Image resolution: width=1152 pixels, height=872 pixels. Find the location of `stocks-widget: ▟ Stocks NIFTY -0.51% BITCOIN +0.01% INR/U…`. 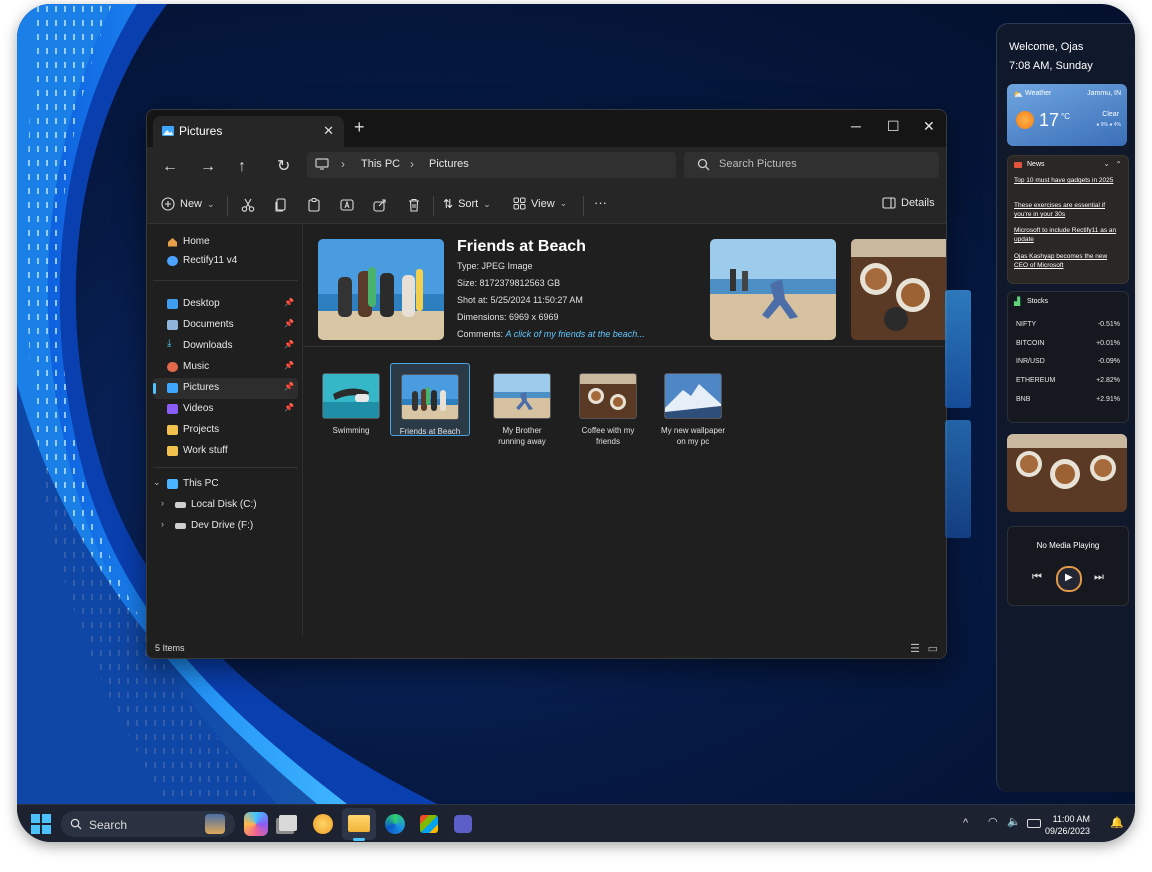

stocks-widget: ▟ Stocks NIFTY -0.51% BITCOIN +0.01% INR/U… is located at coordinates (1068, 357).